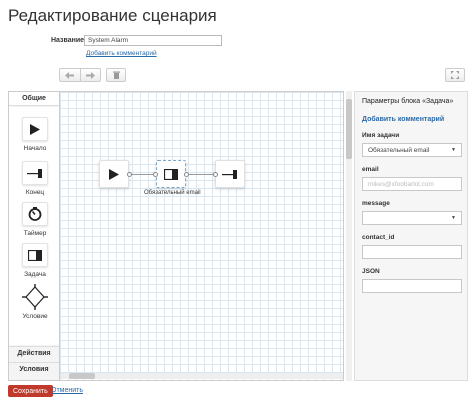  I want to click on redo-icon, so click(90, 75).